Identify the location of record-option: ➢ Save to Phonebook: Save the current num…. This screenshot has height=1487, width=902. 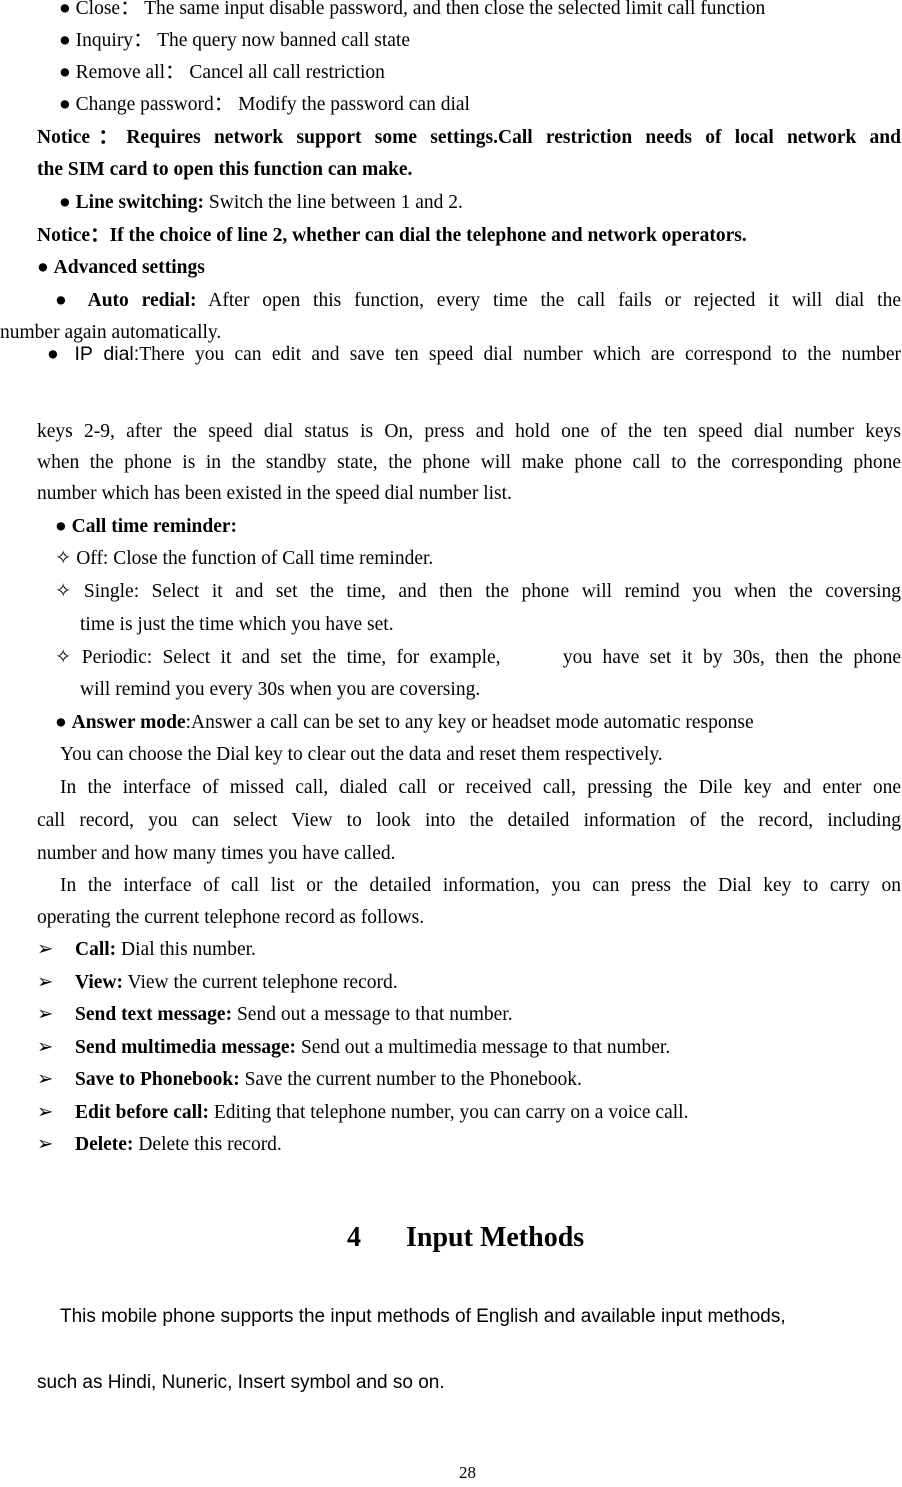
(309, 1080).